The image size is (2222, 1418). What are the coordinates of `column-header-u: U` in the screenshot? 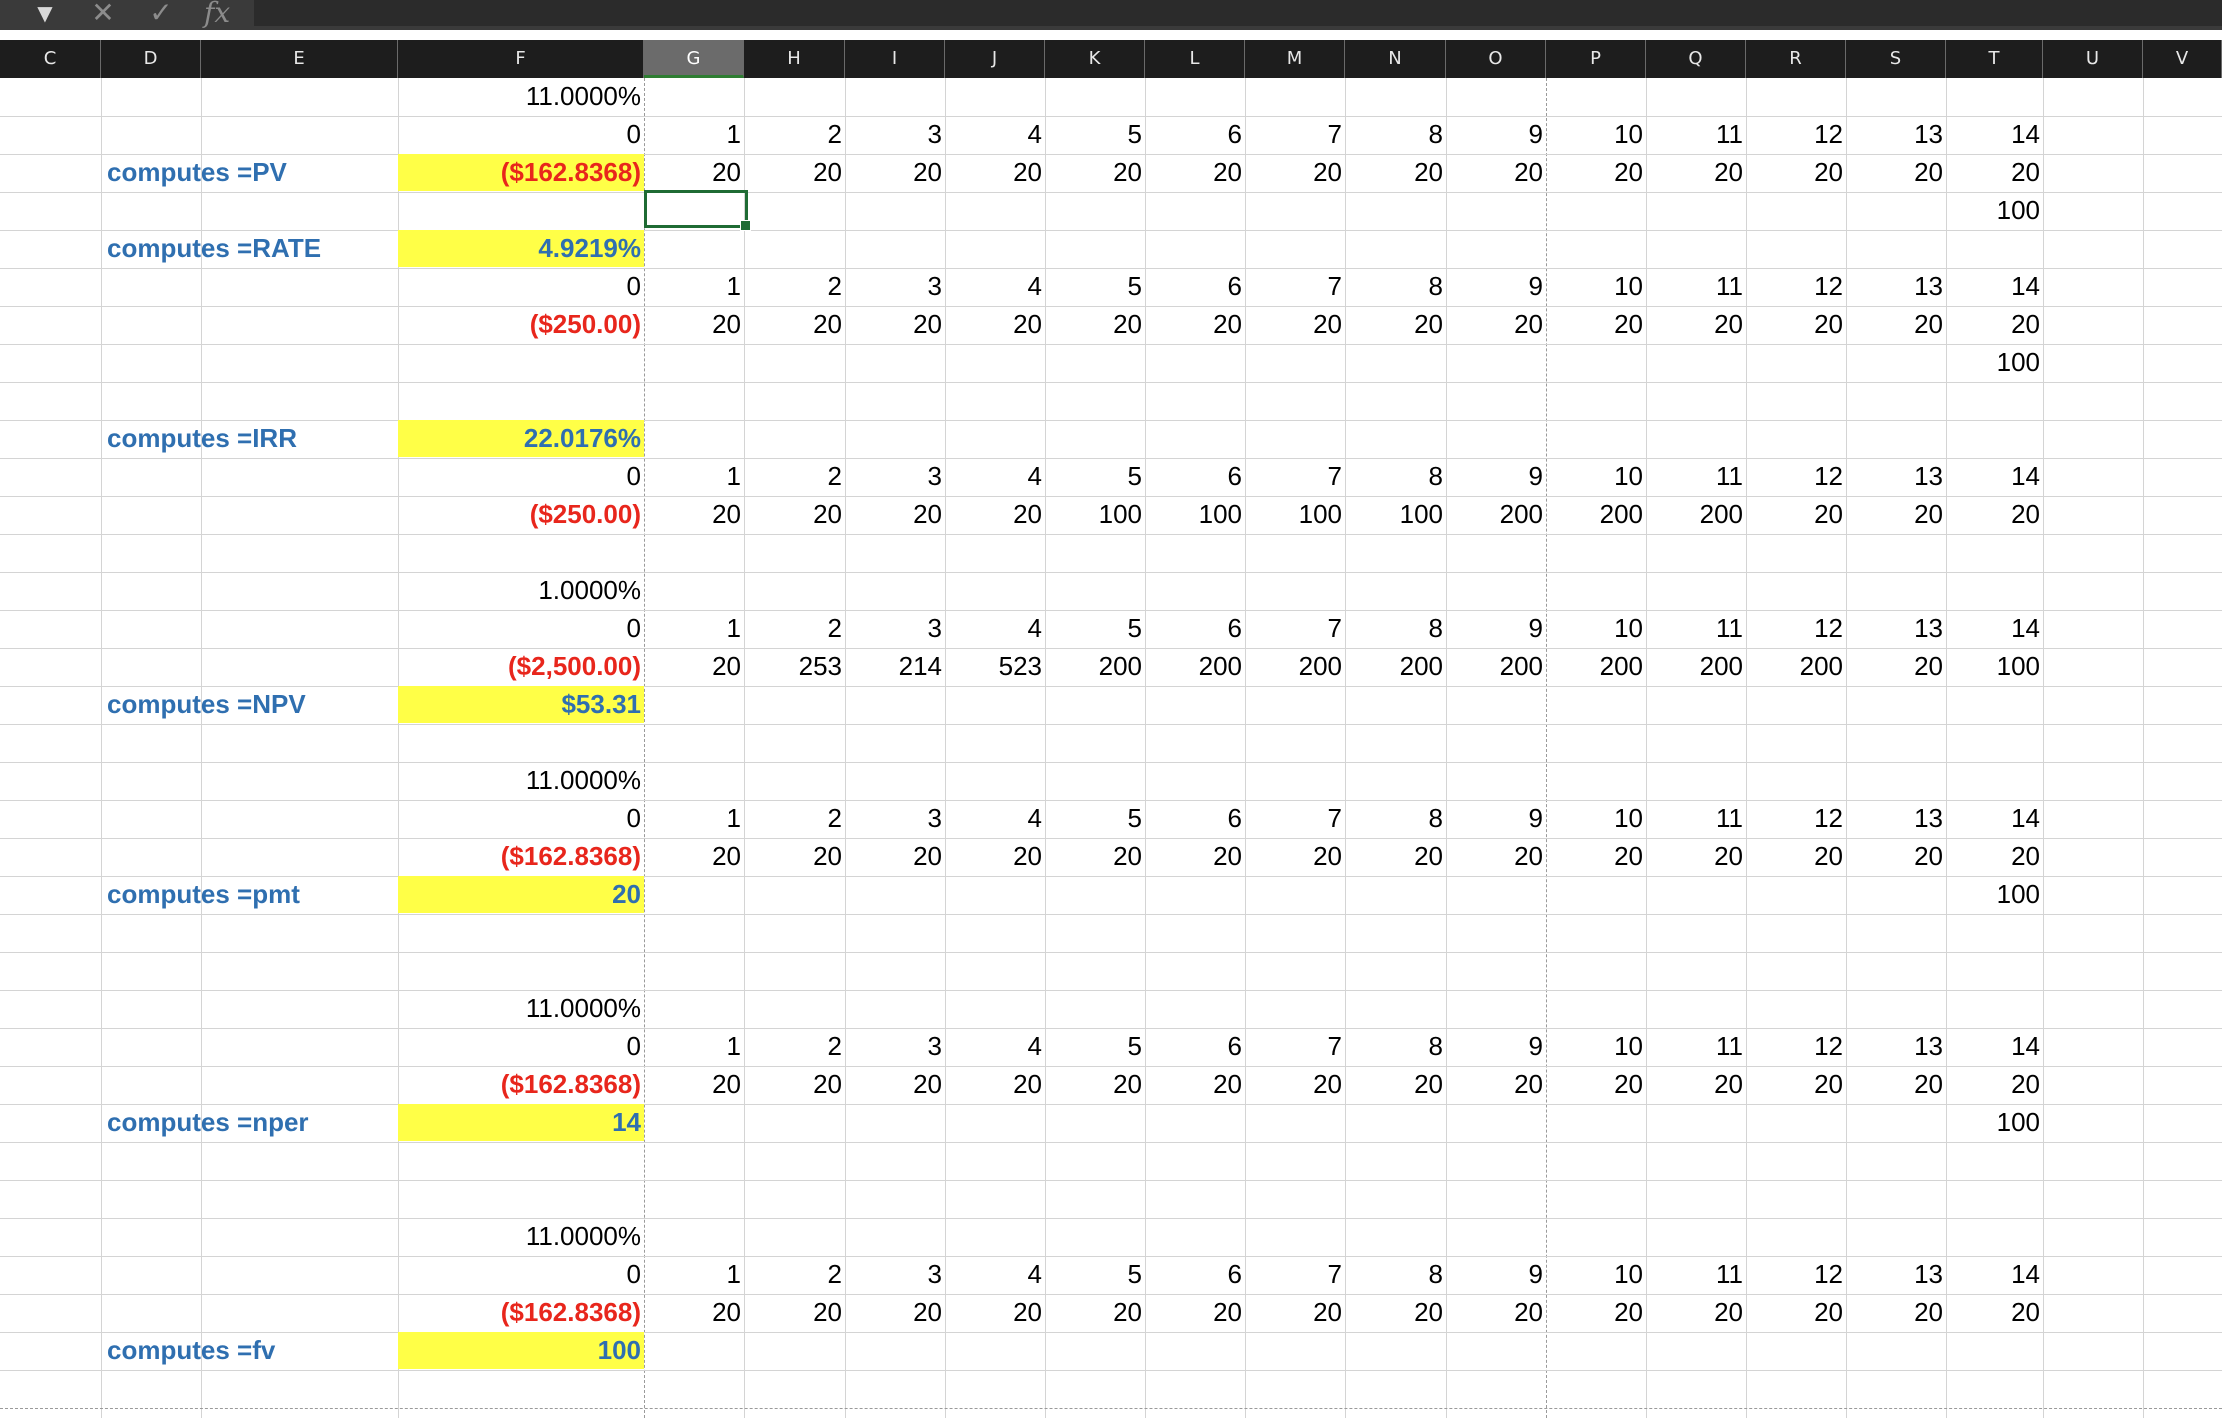 It's located at (2093, 59).